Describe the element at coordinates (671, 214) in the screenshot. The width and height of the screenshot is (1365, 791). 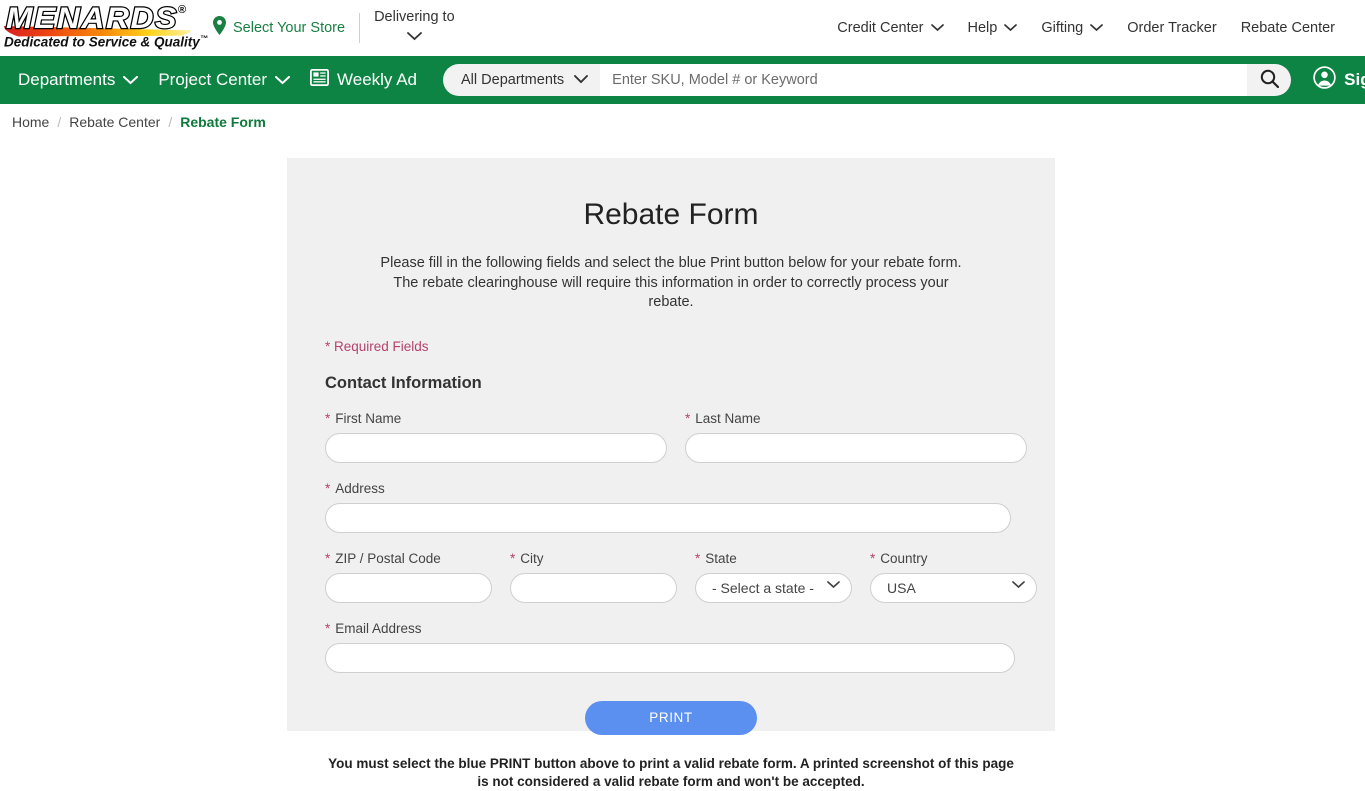
I see `page-title: Rebate Form` at that location.